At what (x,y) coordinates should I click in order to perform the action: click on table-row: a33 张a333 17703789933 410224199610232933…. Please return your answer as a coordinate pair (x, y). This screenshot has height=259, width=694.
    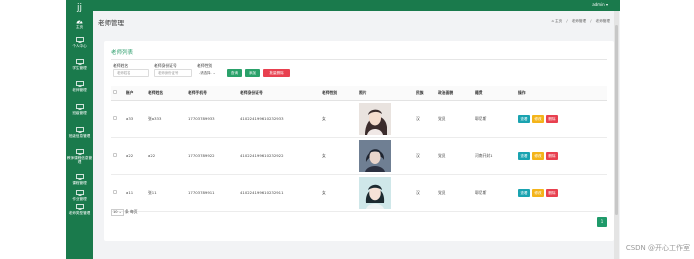
    Looking at the image, I should click on (359, 119).